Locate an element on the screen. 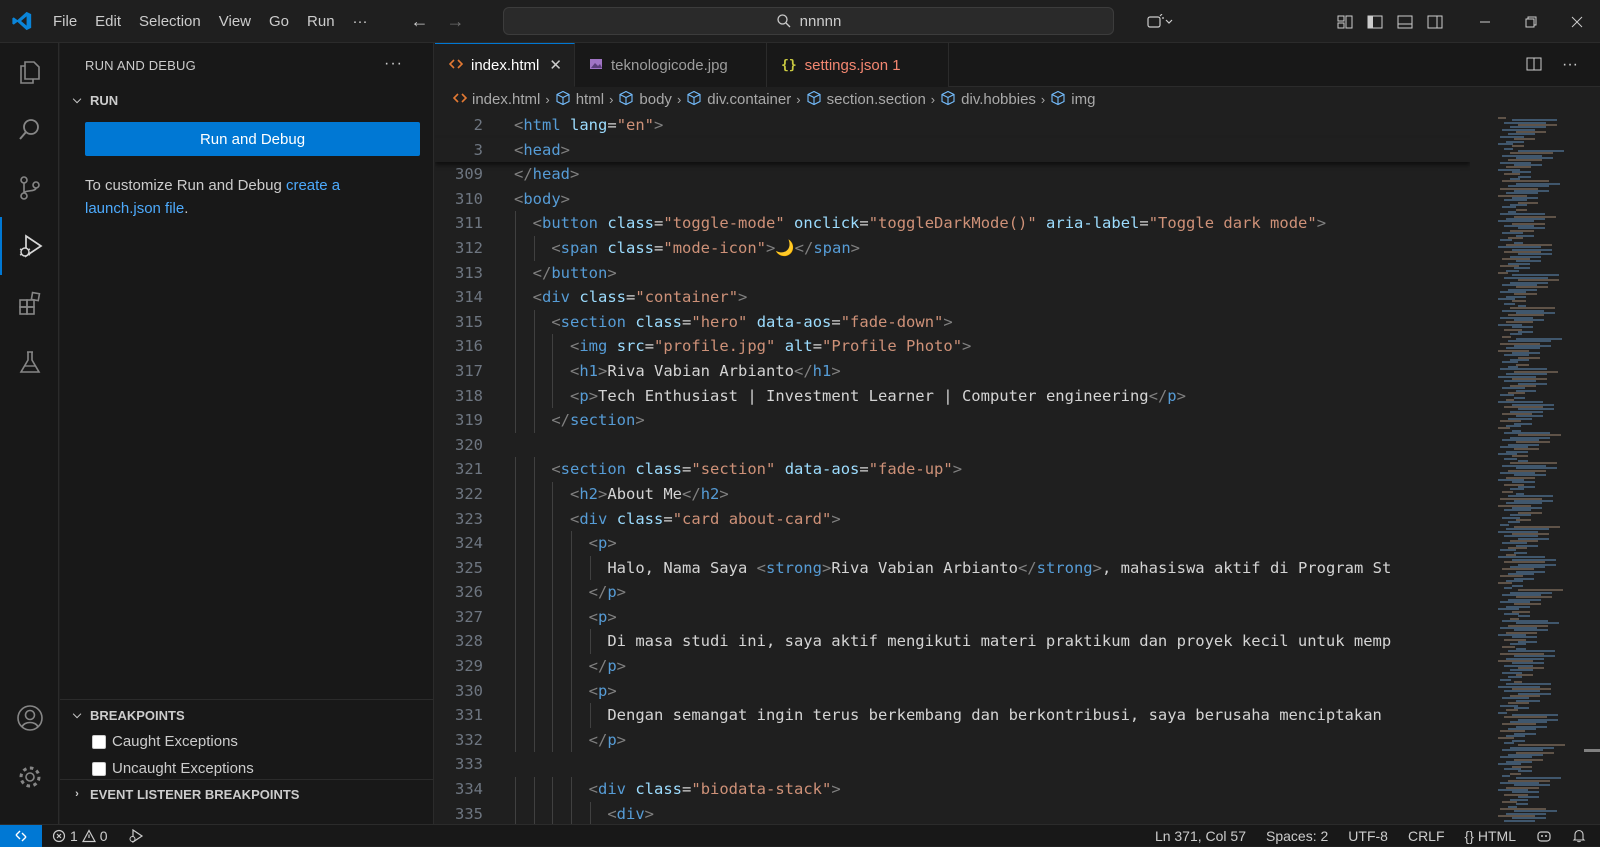 This screenshot has height=847, width=1600. menu-item-selection: Selection is located at coordinates (170, 21).